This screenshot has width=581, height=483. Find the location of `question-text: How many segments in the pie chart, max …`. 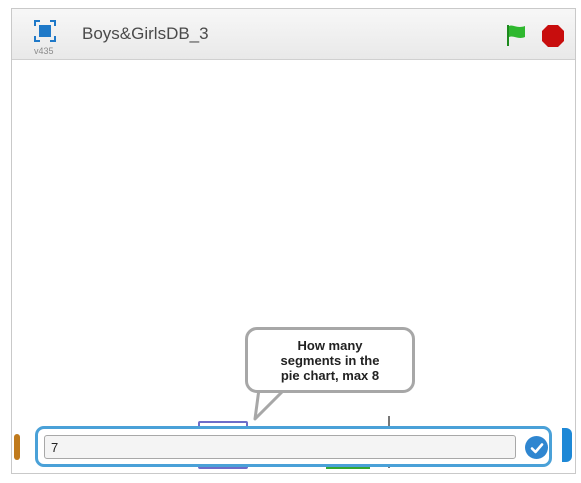

question-text: How many segments in the pie chart, max … is located at coordinates (330, 360).